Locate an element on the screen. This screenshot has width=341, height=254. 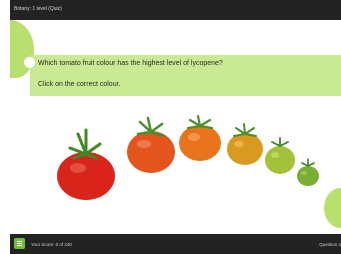
score-display: Your Score: 0 of 240 is located at coordinates (51, 244).